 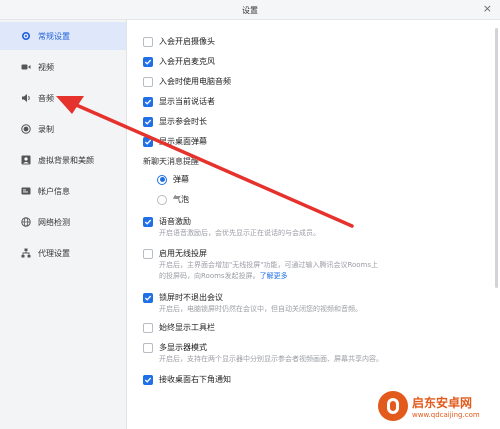 What do you see at coordinates (446, 414) in the screenshot?
I see `watermark-url: www.qdcaijing.com` at bounding box center [446, 414].